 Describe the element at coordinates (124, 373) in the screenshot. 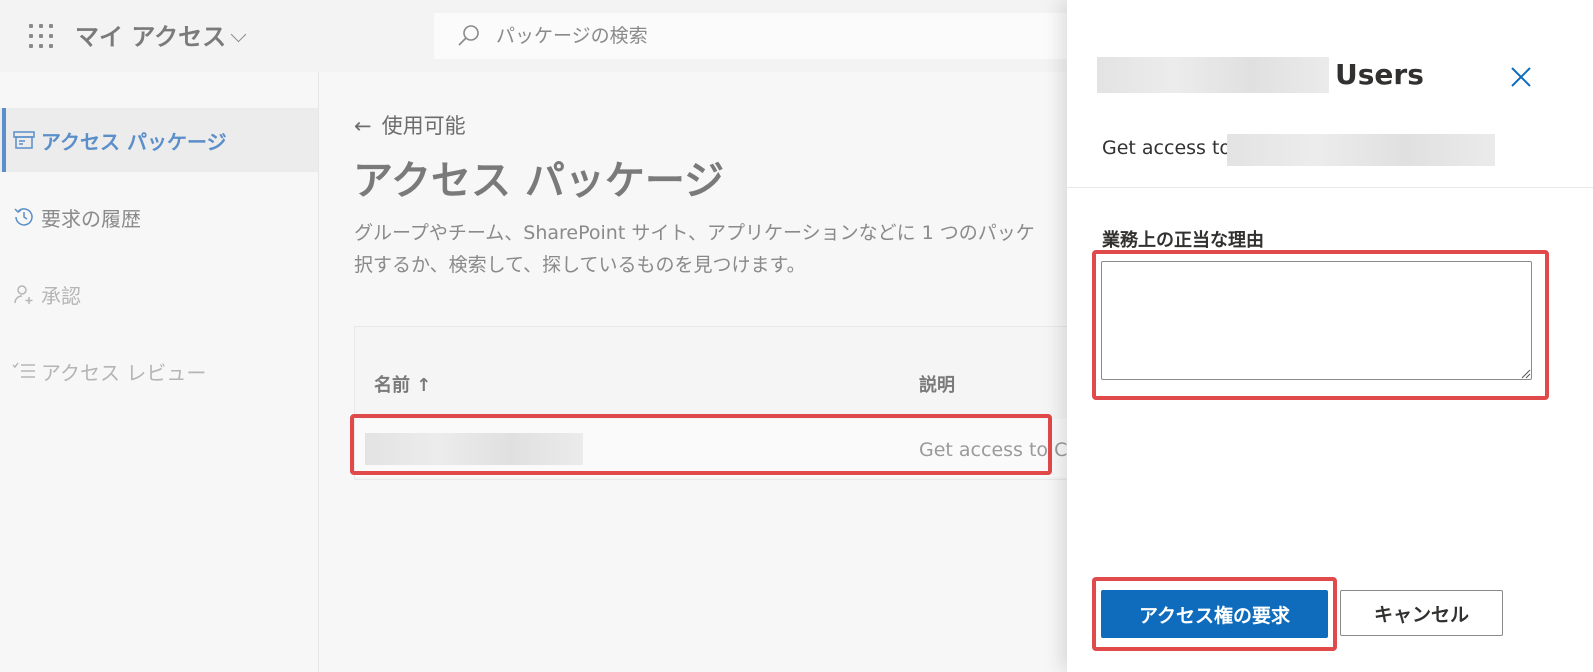

I see `sidebar-item-label: アクセス レビュー` at that location.